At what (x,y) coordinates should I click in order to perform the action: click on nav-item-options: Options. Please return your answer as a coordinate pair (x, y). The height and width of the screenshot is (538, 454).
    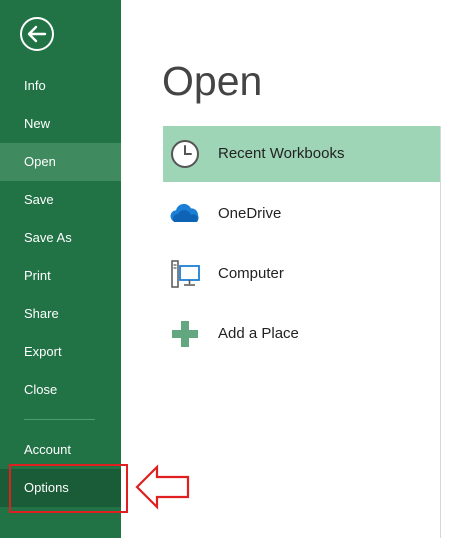
    Looking at the image, I should click on (60, 488).